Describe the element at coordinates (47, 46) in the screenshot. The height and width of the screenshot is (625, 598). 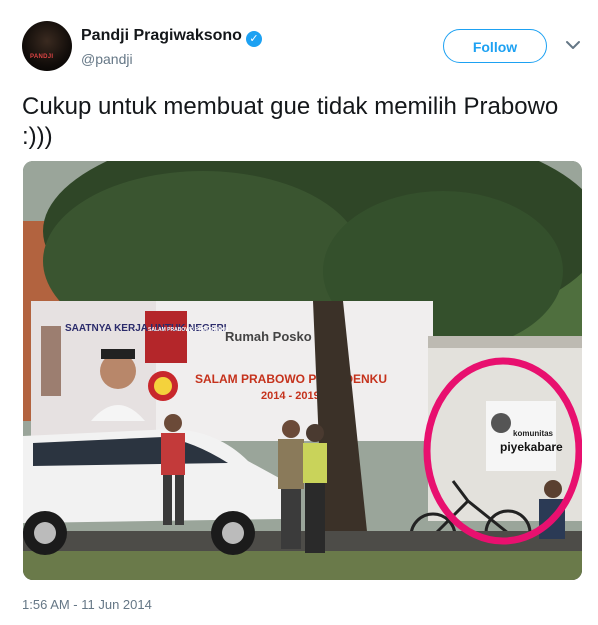
I see `author-avatar: PANDJI` at that location.